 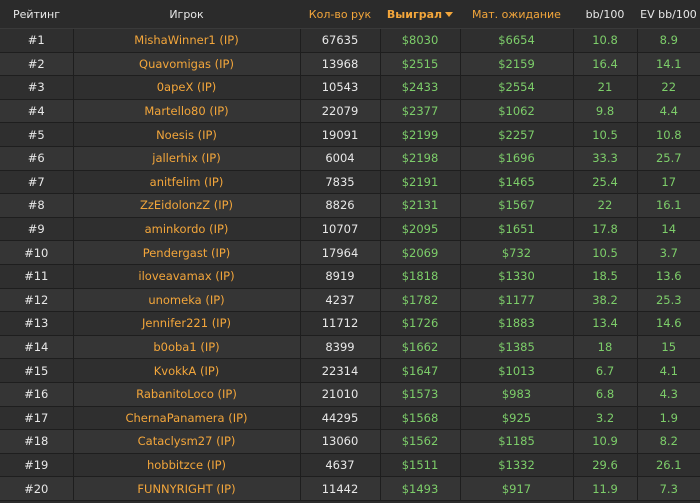 I want to click on ev-cell: $1465, so click(x=516, y=182).